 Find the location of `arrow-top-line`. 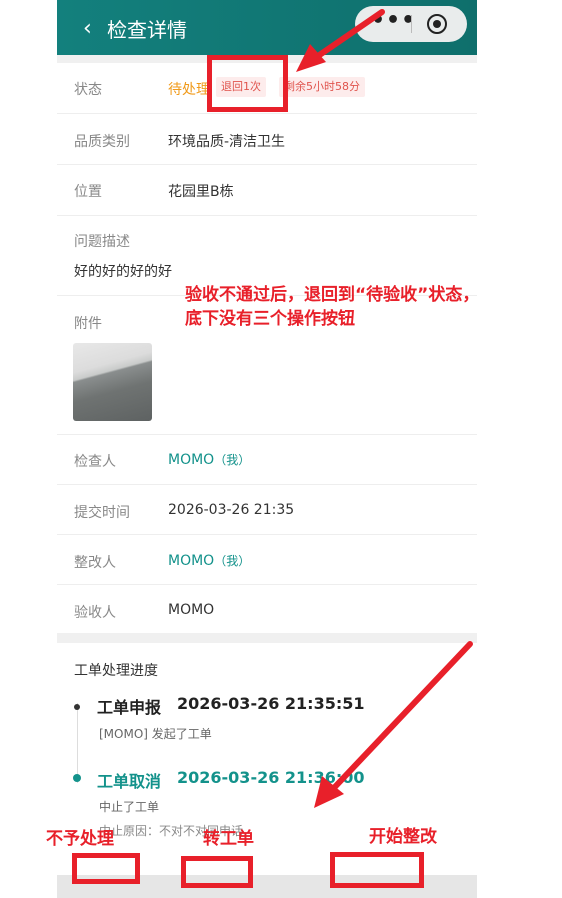

arrow-top-line is located at coordinates (350, 34).